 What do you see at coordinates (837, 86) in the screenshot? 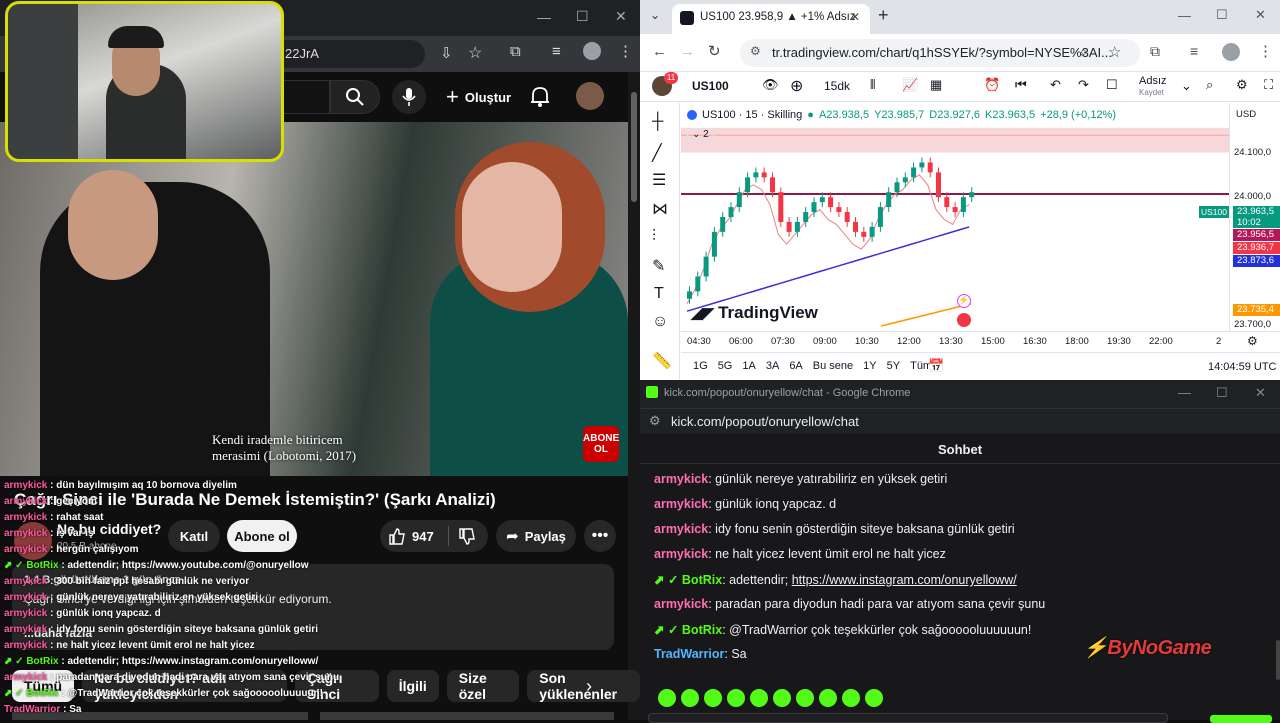
I see `interval-button: 15dk` at bounding box center [837, 86].